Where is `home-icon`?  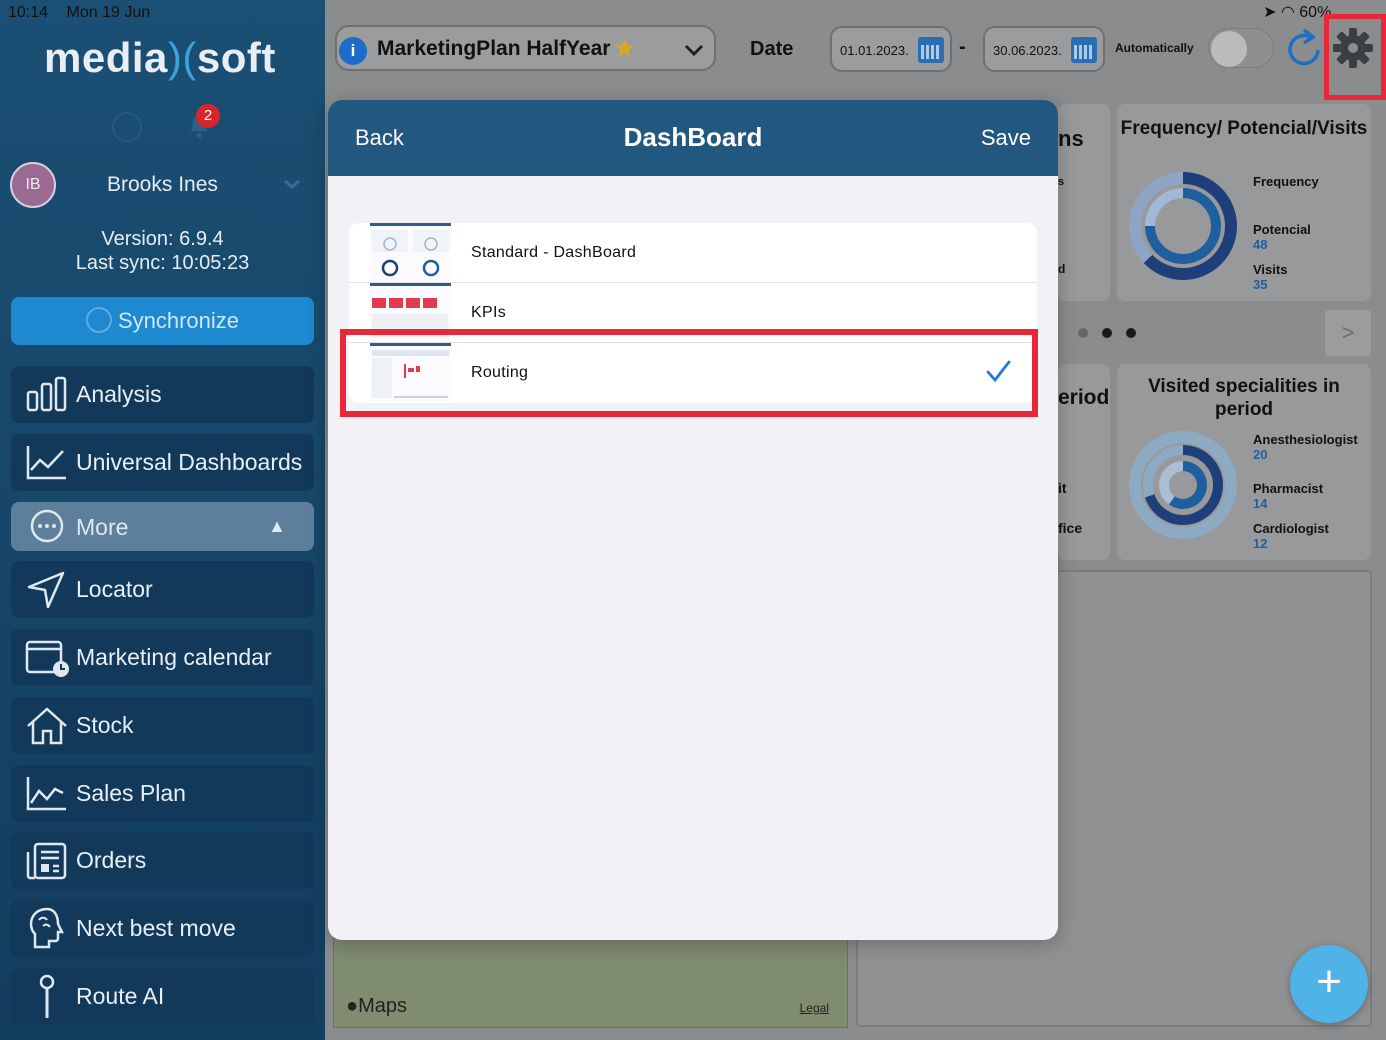 home-icon is located at coordinates (47, 726).